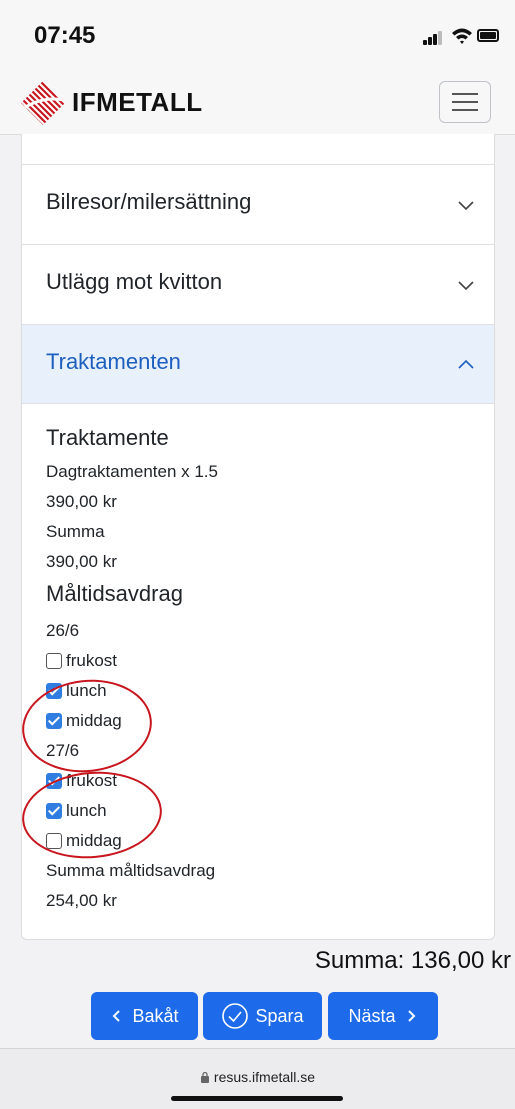 The height and width of the screenshot is (1109, 515). I want to click on checkbox-label: frukost, so click(92, 660).